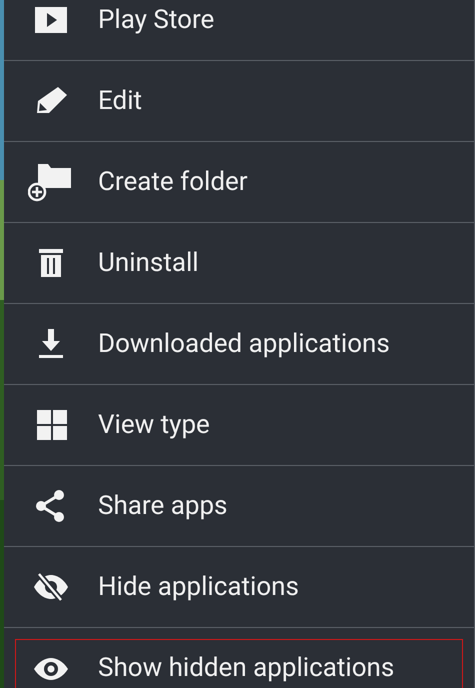  Describe the element at coordinates (239, 663) in the screenshot. I see `menu-item: Show hidden applications` at that location.